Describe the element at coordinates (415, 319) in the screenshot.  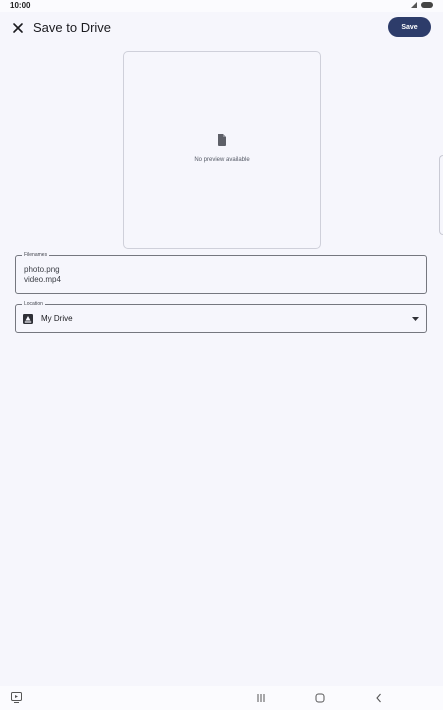
I see `dropdown-arrow-icon` at that location.